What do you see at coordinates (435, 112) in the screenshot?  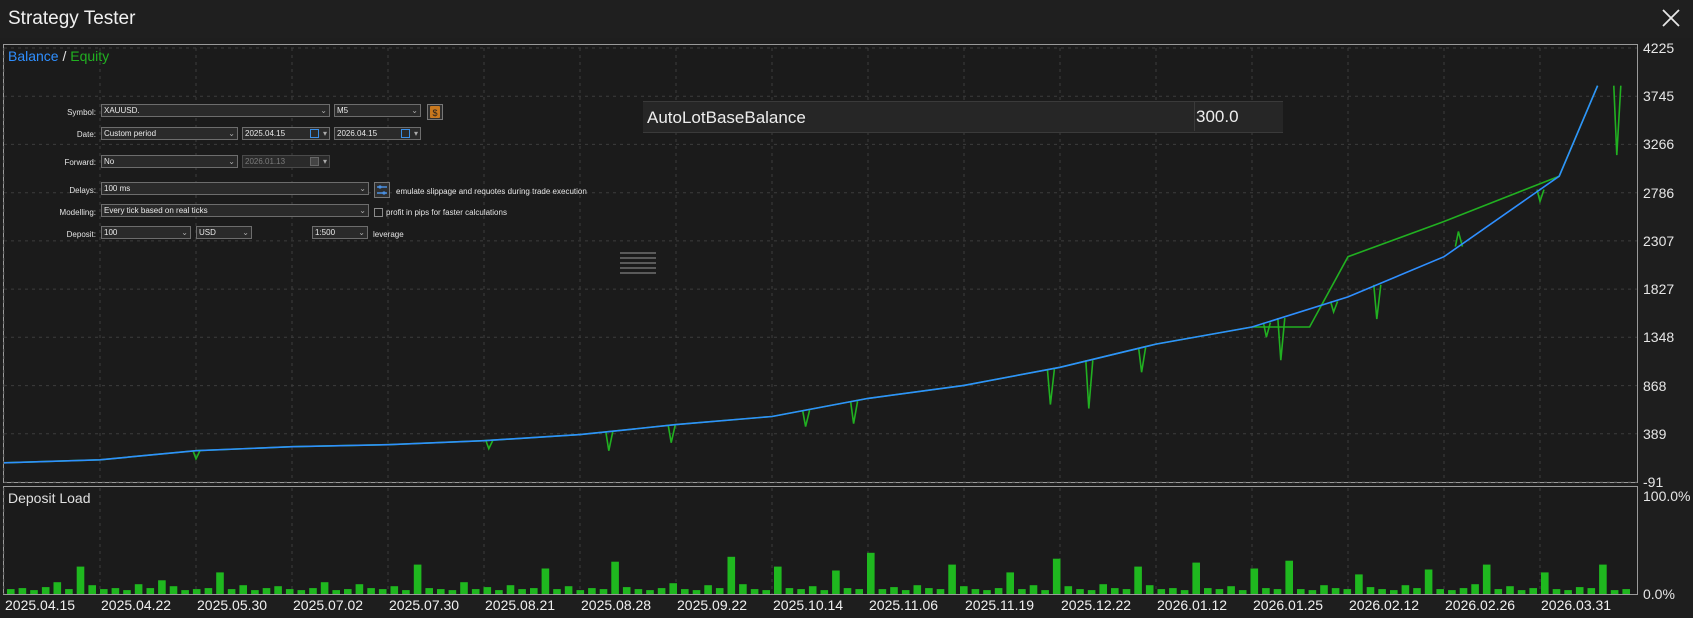 I see `symbol-properties-button: $` at bounding box center [435, 112].